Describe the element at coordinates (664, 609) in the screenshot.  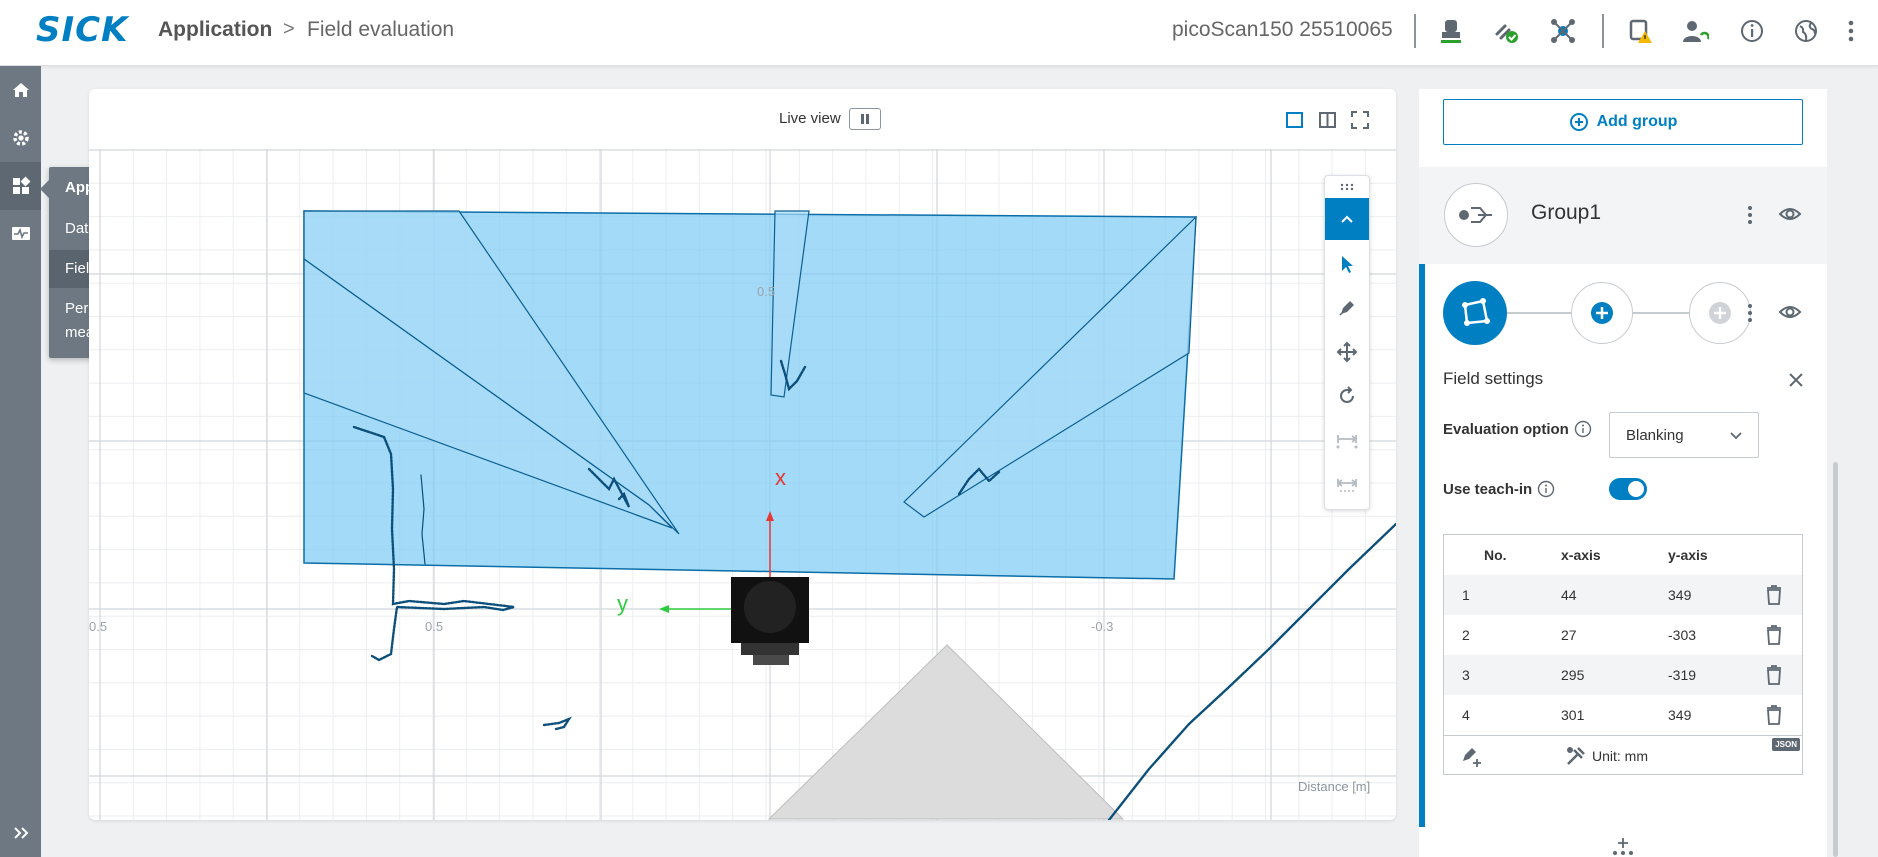
I see `y-axis-arrowhead` at that location.